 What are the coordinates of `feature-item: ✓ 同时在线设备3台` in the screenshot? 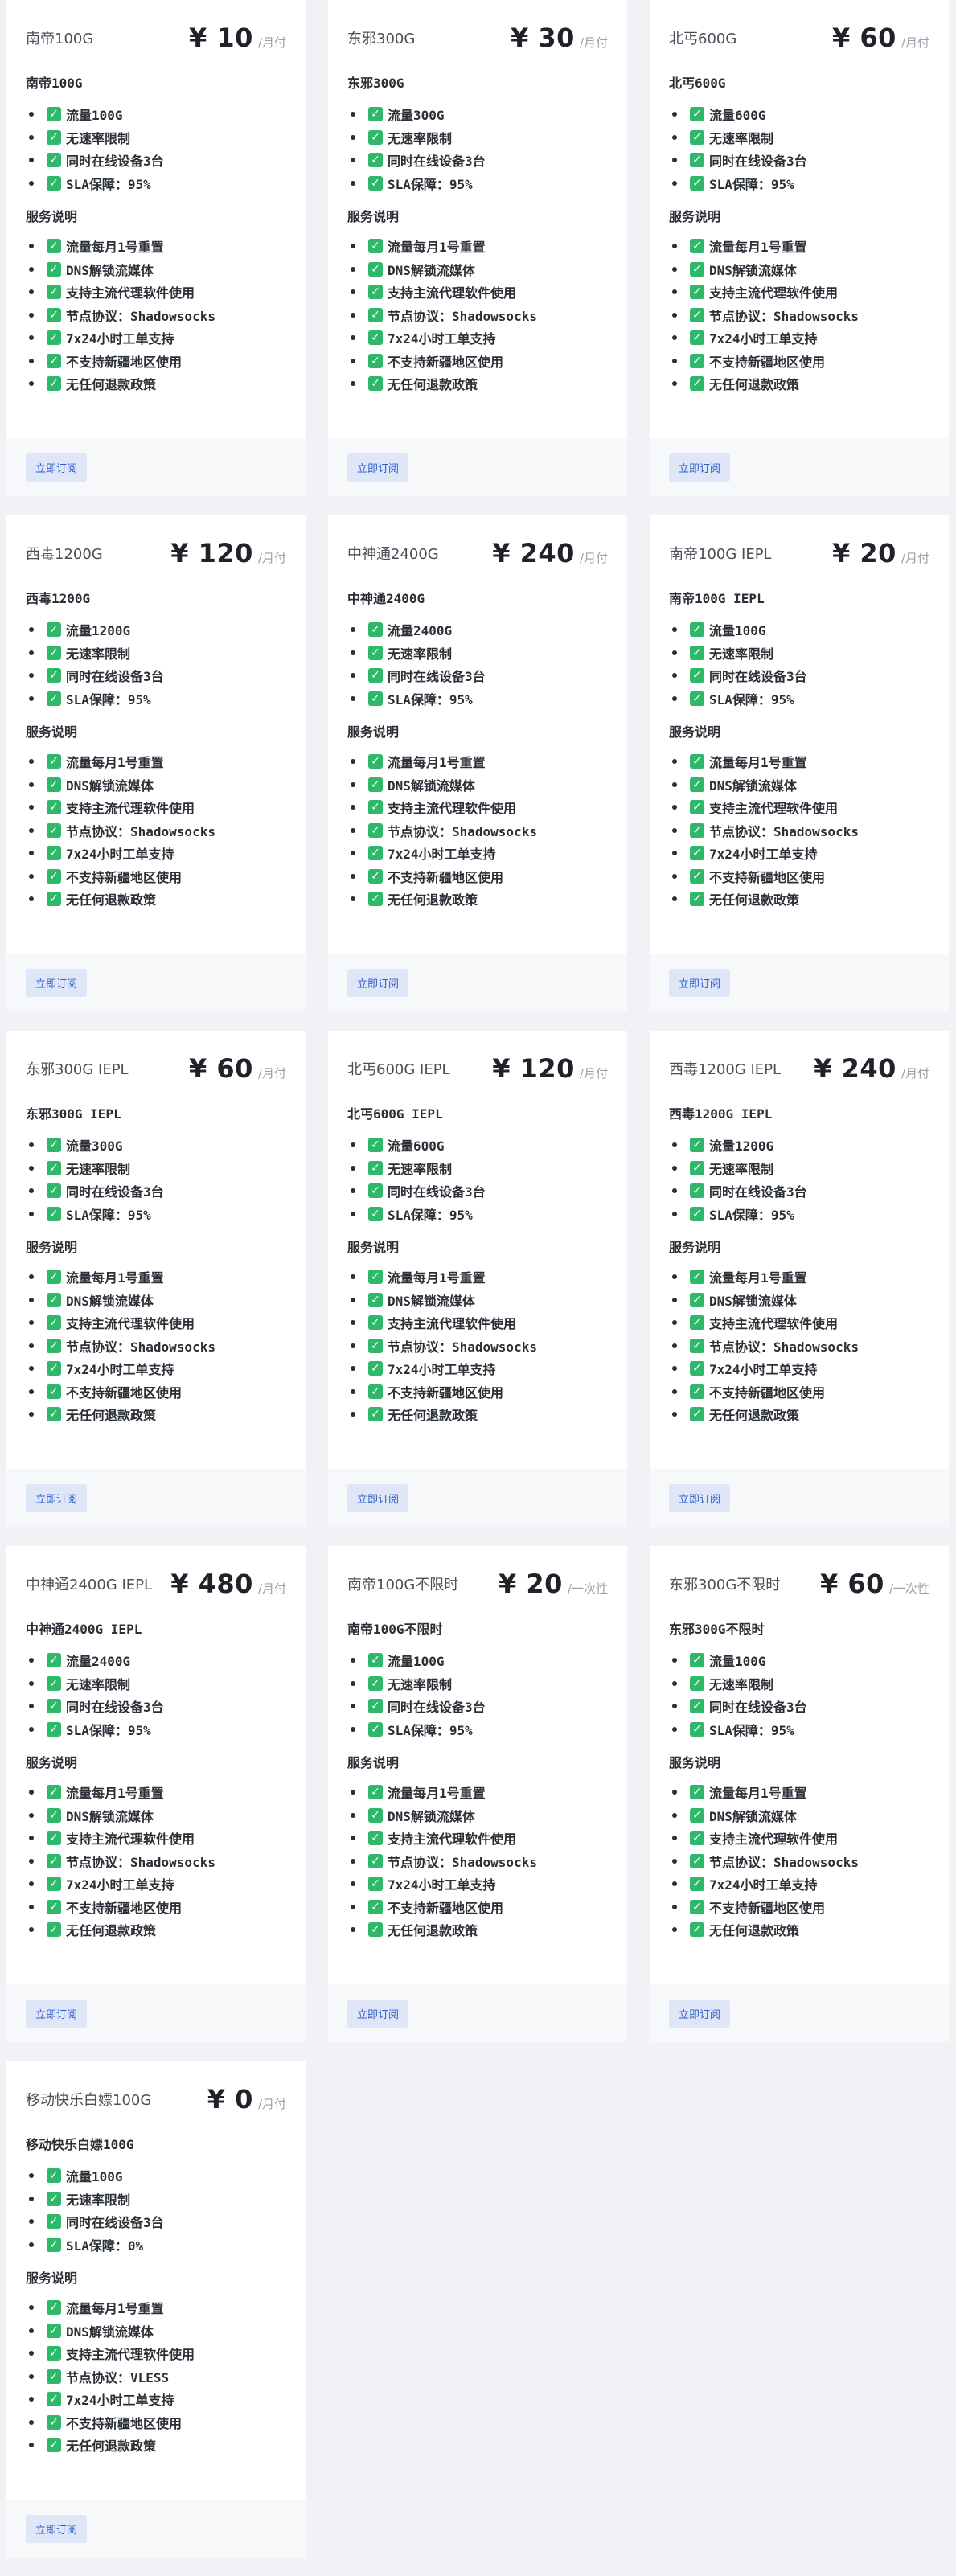 It's located at (799, 160).